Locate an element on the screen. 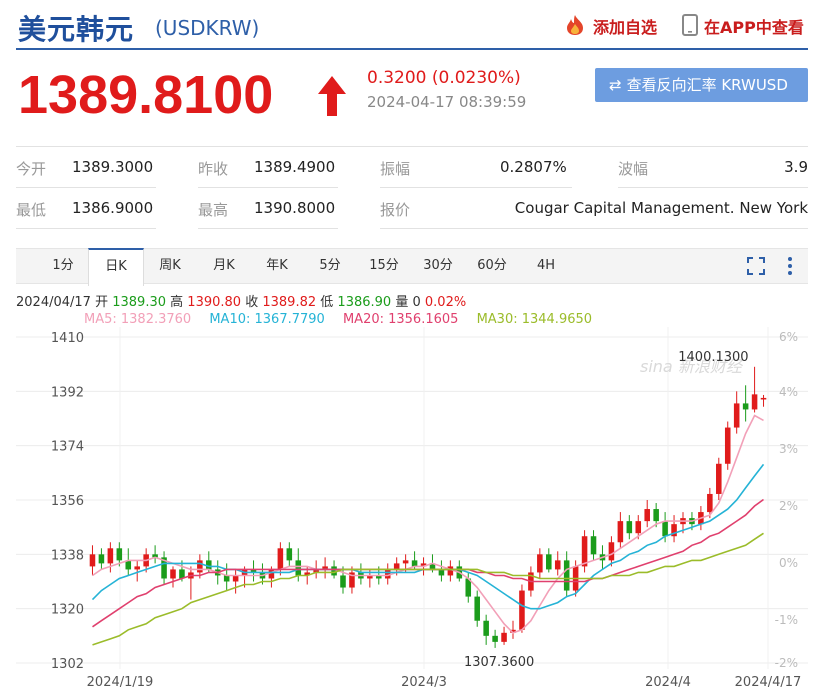 The image size is (815, 691). ma-line-ma30 is located at coordinates (428, 589).